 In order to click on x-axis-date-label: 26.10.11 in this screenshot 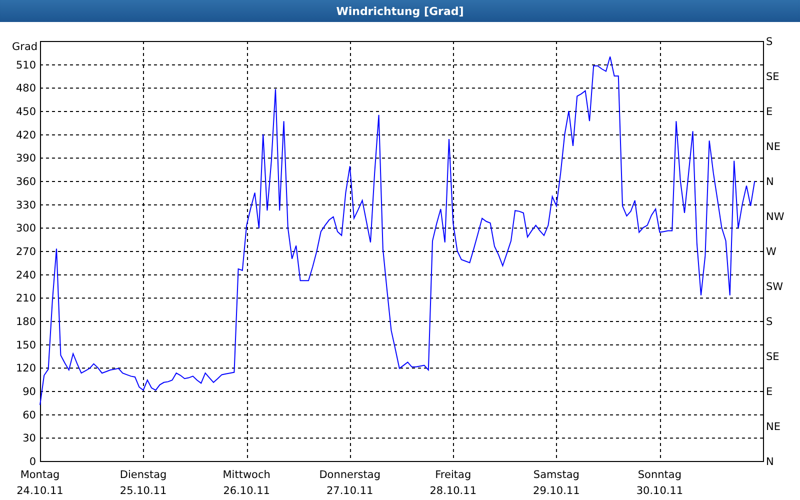, I will do `click(246, 491)`.